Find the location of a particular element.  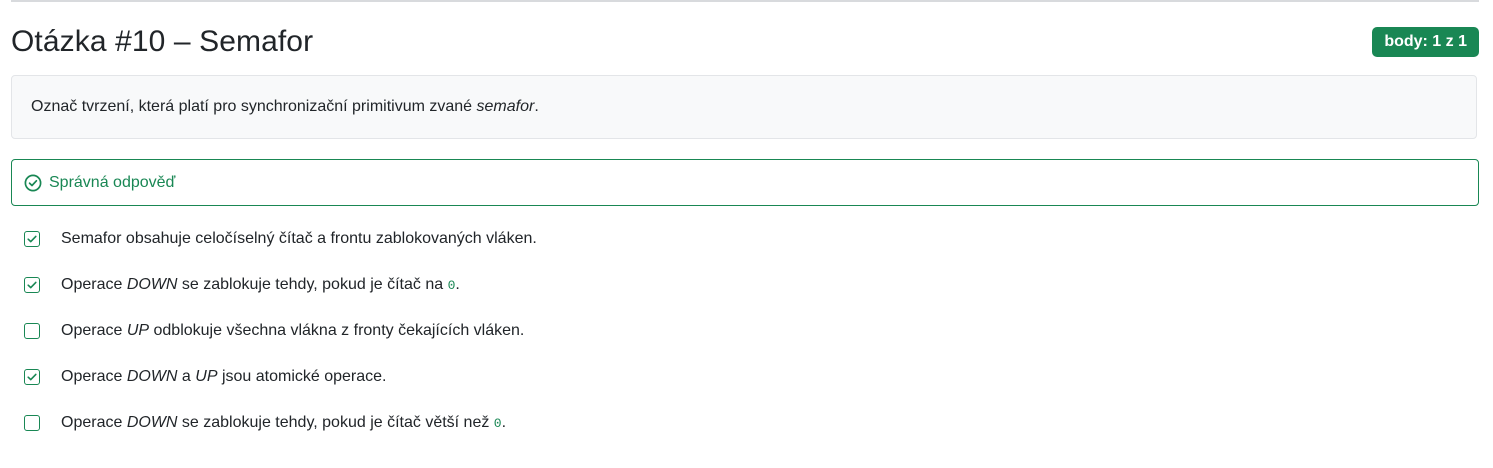

prompt-emphasis: semafor is located at coordinates (505, 106).